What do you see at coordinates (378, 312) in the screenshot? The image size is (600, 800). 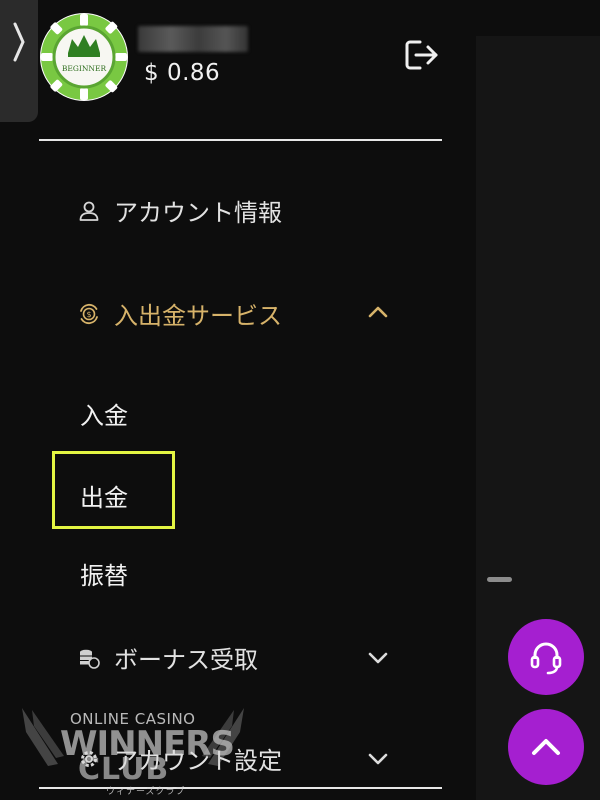 I see `chevron-up-icon` at bounding box center [378, 312].